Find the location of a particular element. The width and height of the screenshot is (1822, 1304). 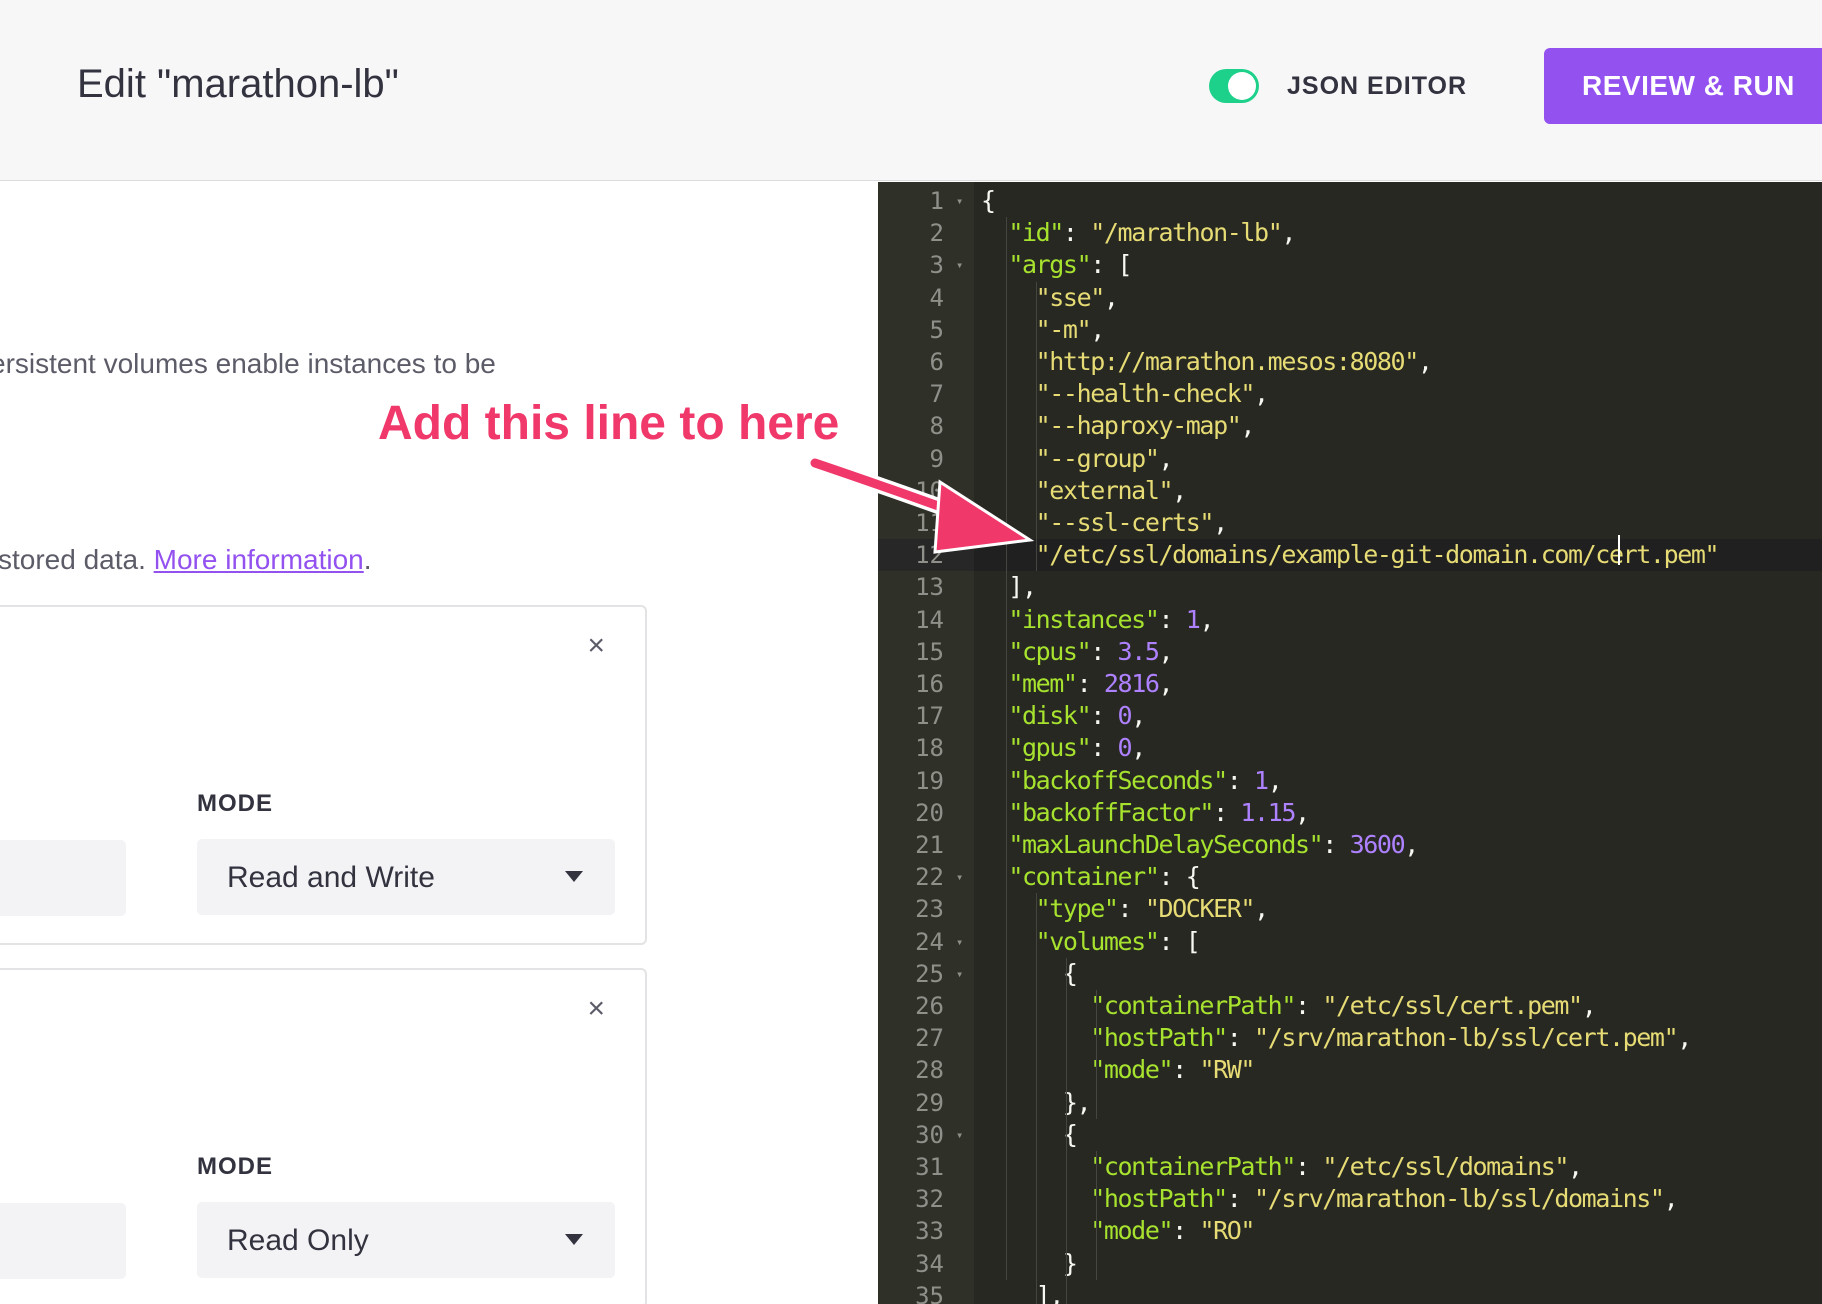

gutter-cell: 21 is located at coordinates (926, 845).